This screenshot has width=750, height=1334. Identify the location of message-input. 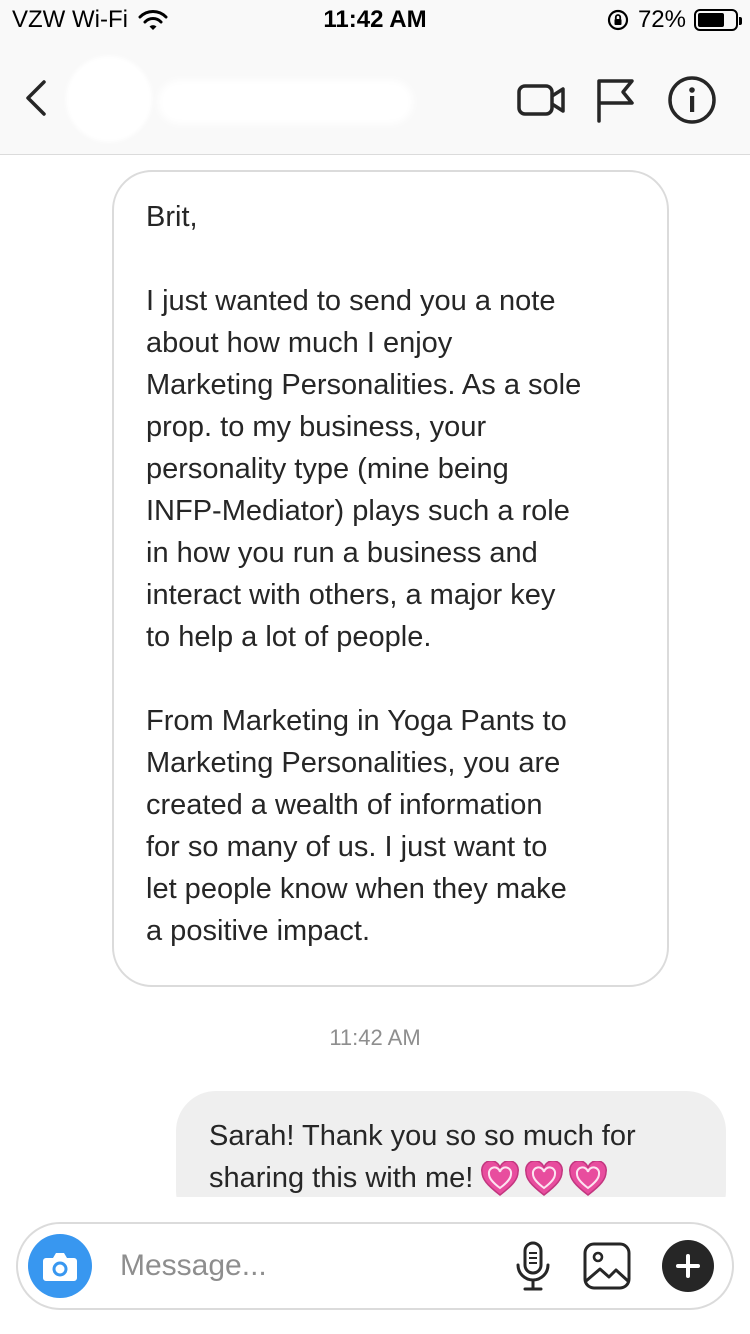
(300, 1266).